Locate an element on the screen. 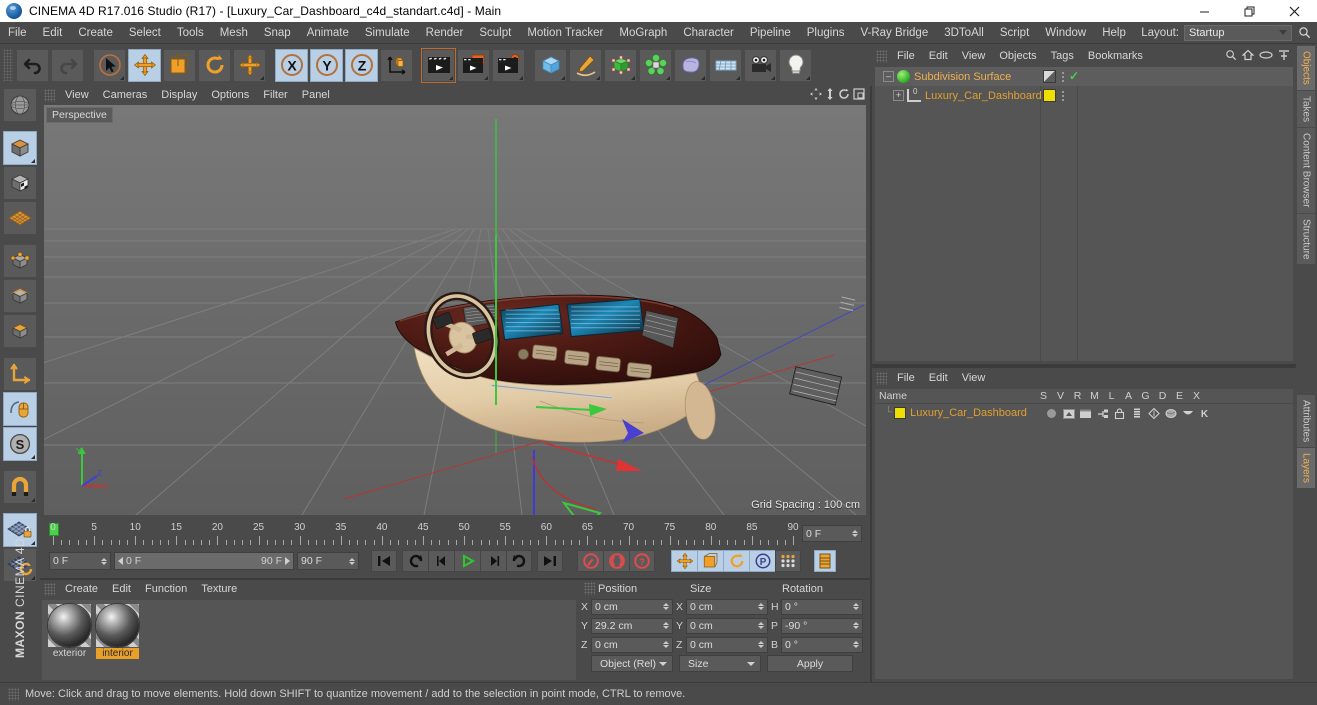 Image resolution: width=1317 pixels, height=705 pixels. size-y-field: 0 cm is located at coordinates (727, 625).